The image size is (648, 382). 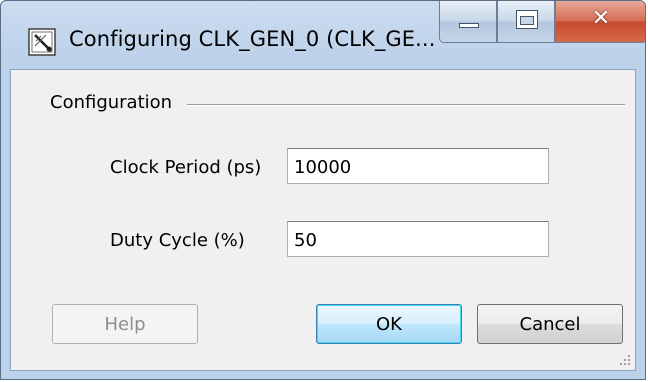 I want to click on group-label-configuration: Configuration, so click(x=111, y=102).